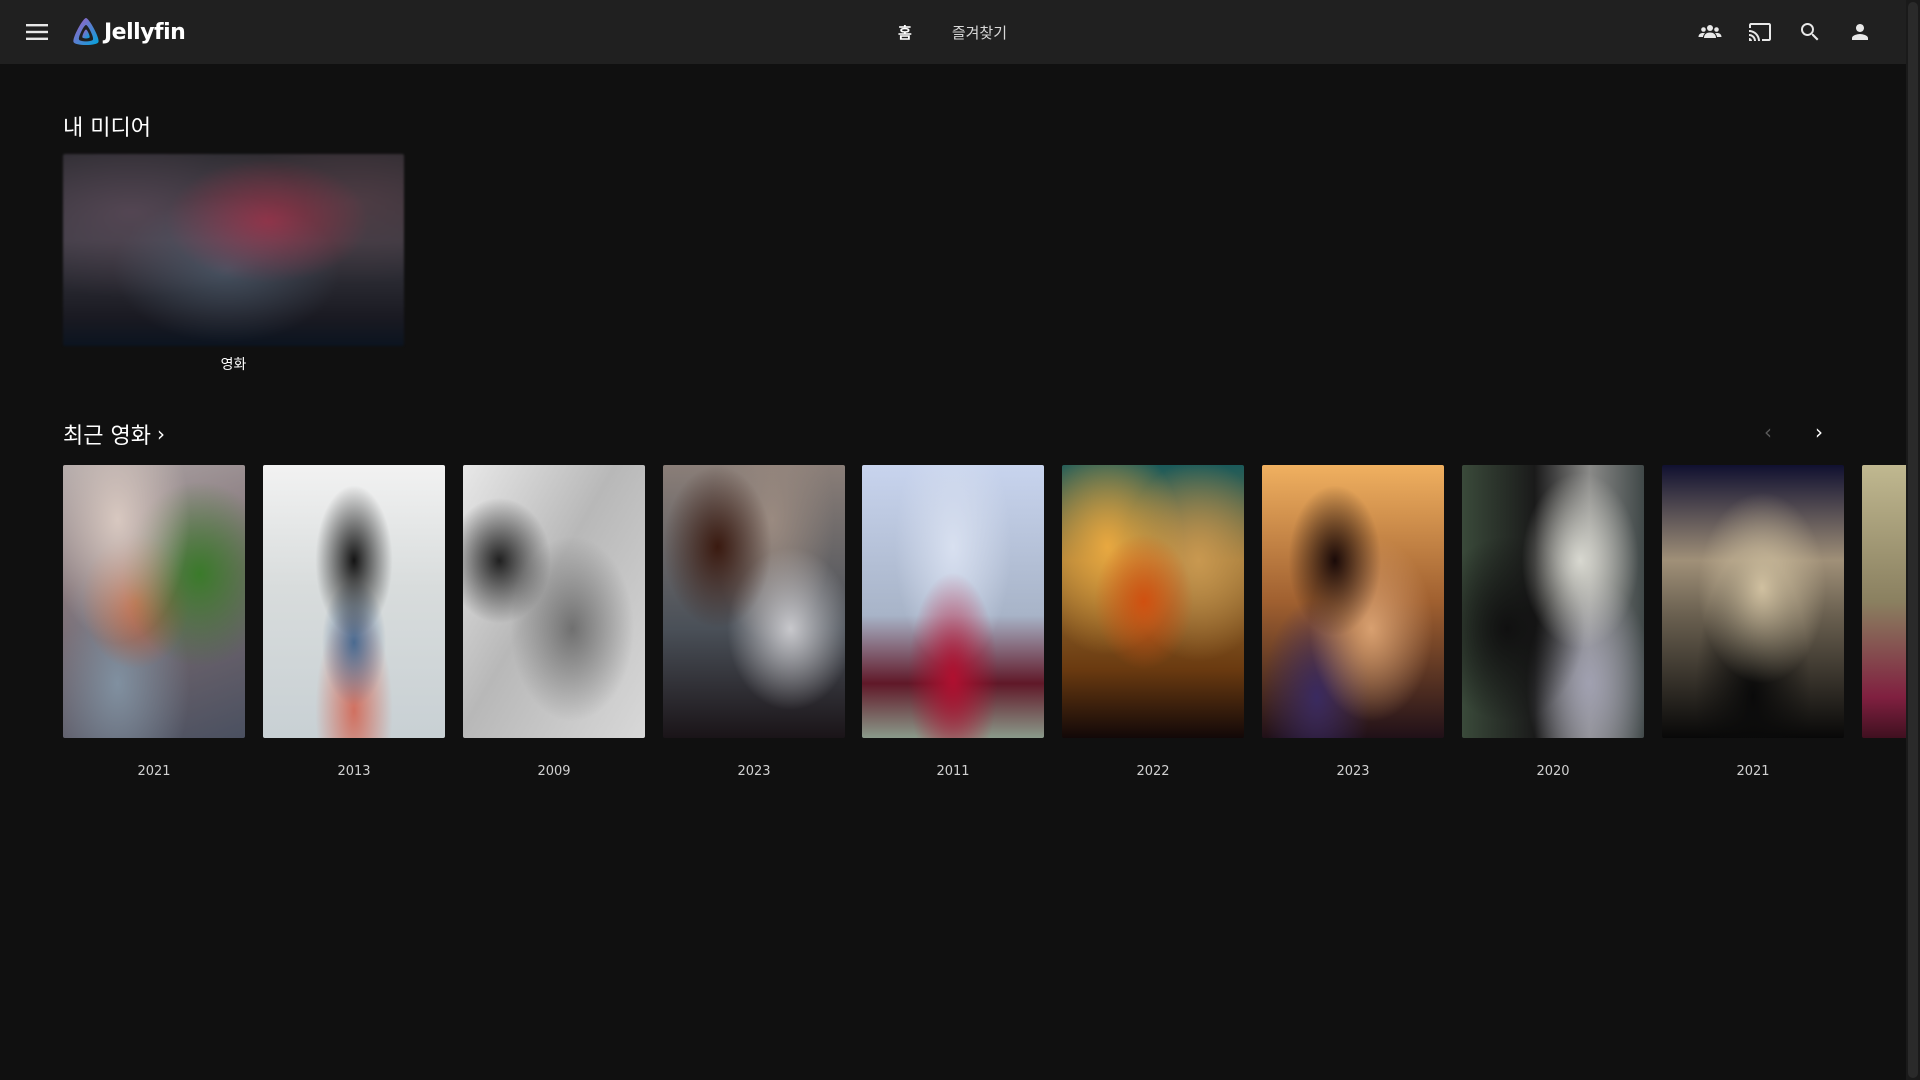 Image resolution: width=1920 pixels, height=1080 pixels. I want to click on cast-button, so click(1760, 32).